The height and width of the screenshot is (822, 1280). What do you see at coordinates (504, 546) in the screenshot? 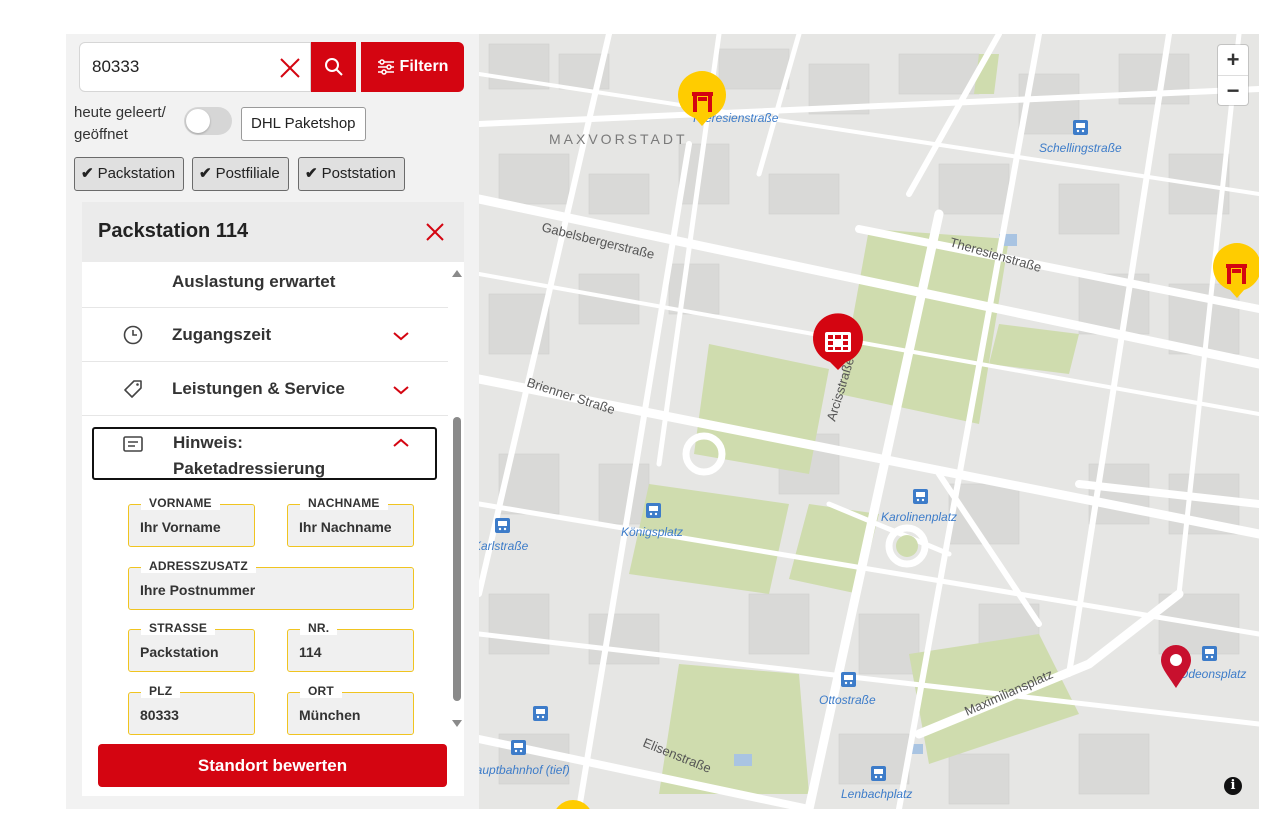
I see `station-label: Karlstraße` at bounding box center [504, 546].